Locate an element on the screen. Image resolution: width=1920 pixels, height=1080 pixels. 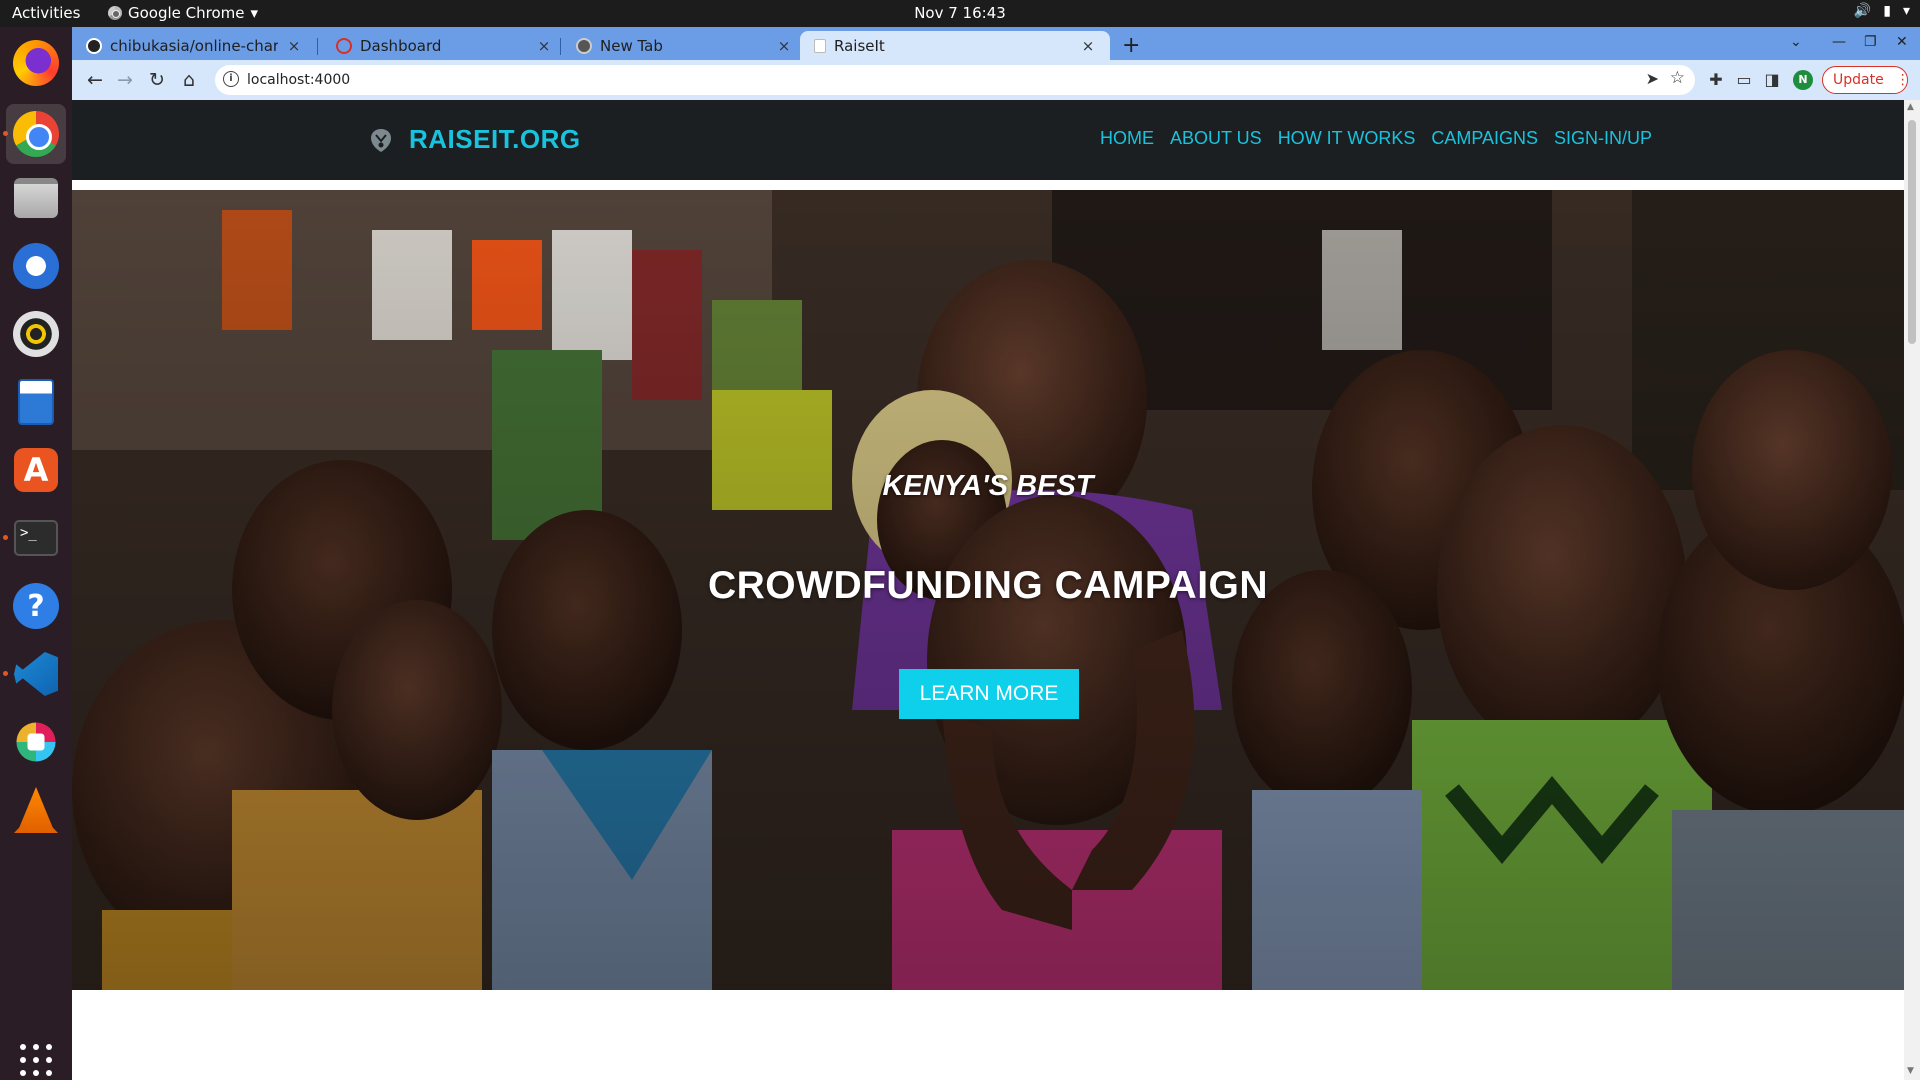
vscode-icon is located at coordinates (36, 674).